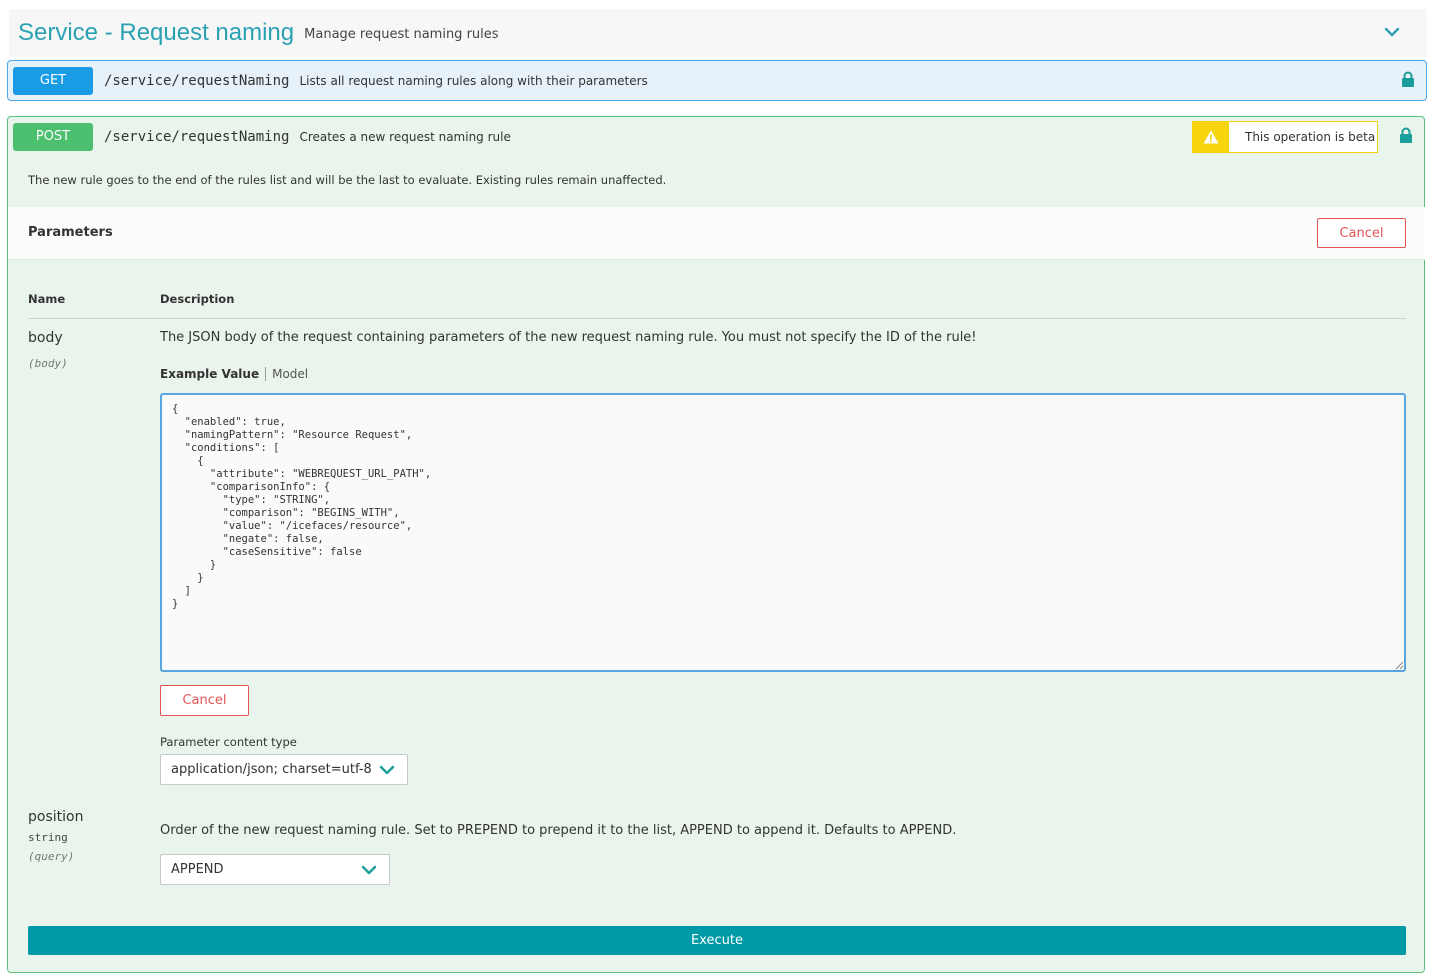  What do you see at coordinates (51, 856) in the screenshot?
I see `position-param-in: (query)` at bounding box center [51, 856].